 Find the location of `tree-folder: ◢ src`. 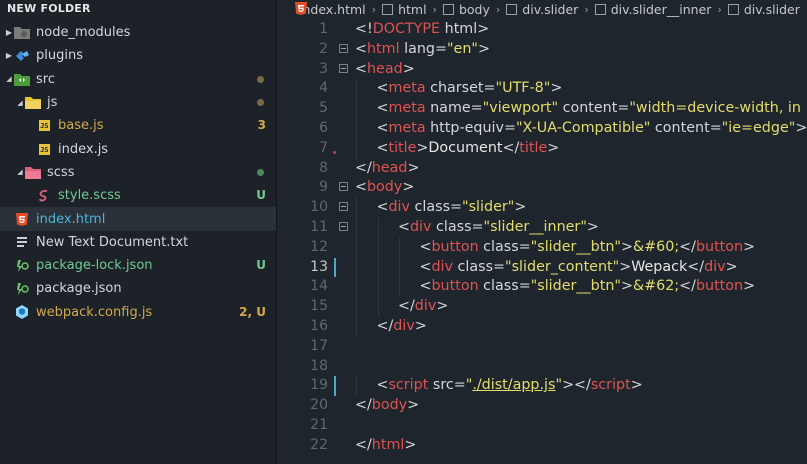

tree-folder: ◢ src is located at coordinates (138, 79).